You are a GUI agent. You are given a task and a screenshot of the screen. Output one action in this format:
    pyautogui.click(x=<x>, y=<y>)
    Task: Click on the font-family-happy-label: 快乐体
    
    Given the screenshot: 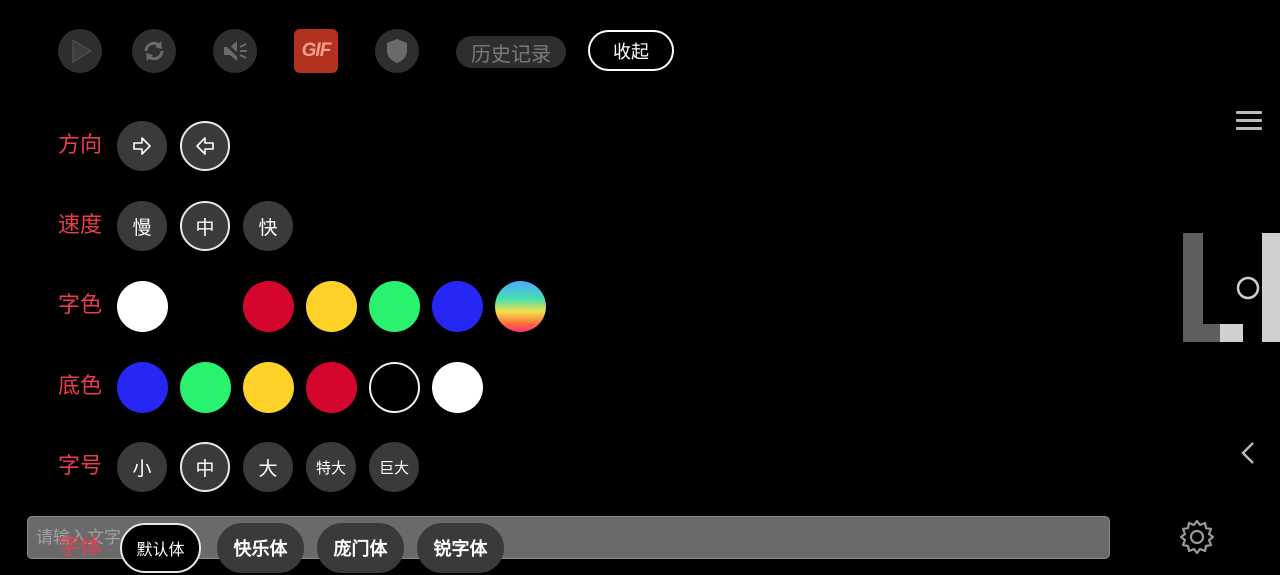 What is the action you would take?
    pyautogui.click(x=260, y=549)
    